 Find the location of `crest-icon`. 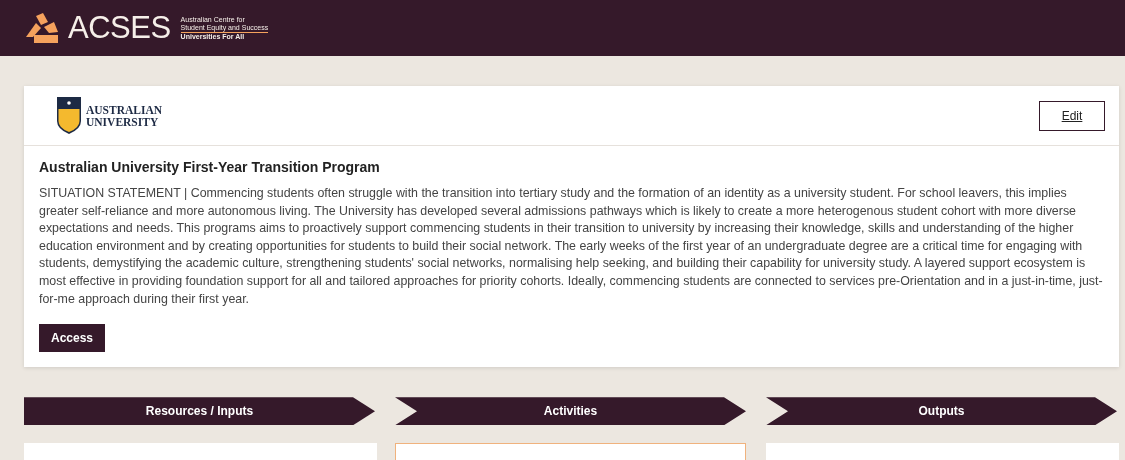

crest-icon is located at coordinates (69, 115).